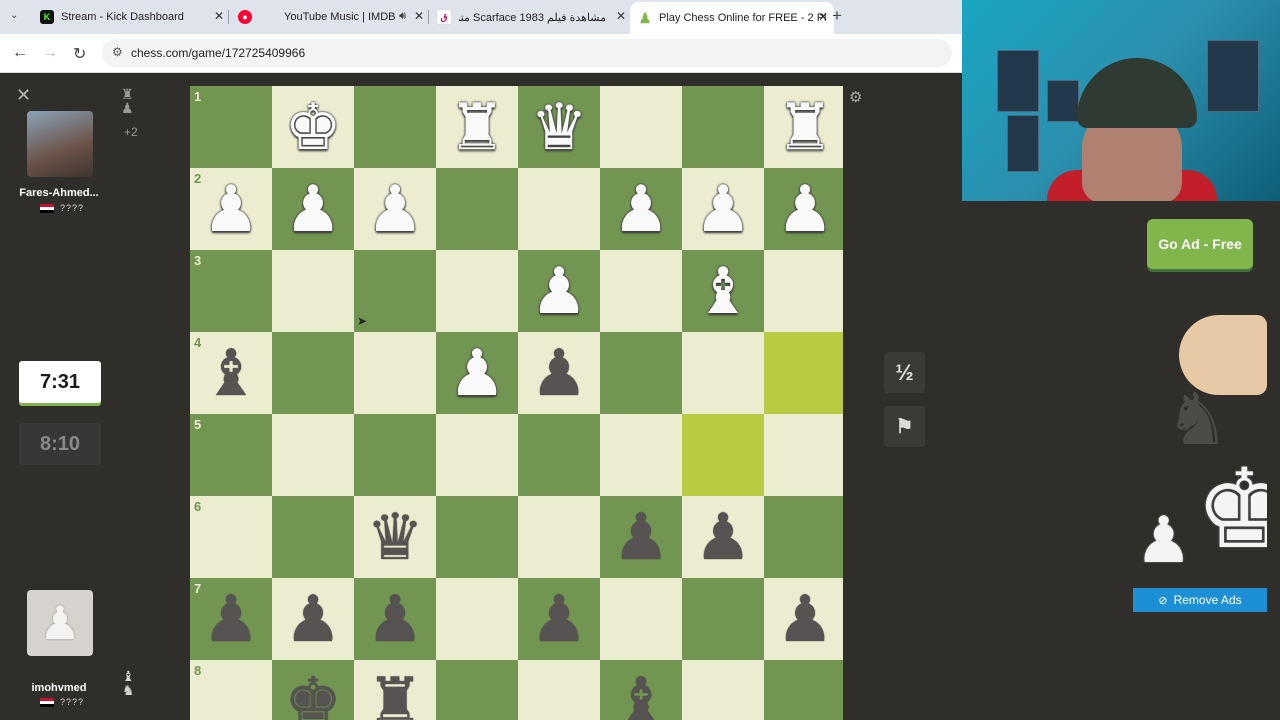 Image resolution: width=1280 pixels, height=720 pixels. Describe the element at coordinates (527, 53) in the screenshot. I see `url-field: ⚙ chess.com/game/172725409966` at that location.